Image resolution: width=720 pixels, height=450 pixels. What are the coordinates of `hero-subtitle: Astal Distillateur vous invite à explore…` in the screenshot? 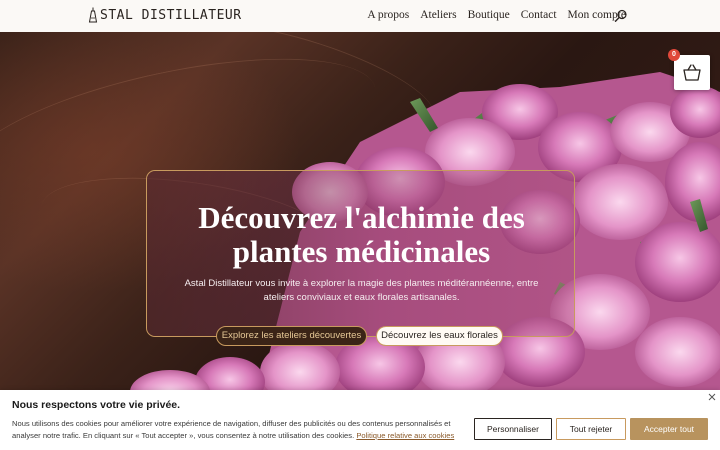 It's located at (361, 290).